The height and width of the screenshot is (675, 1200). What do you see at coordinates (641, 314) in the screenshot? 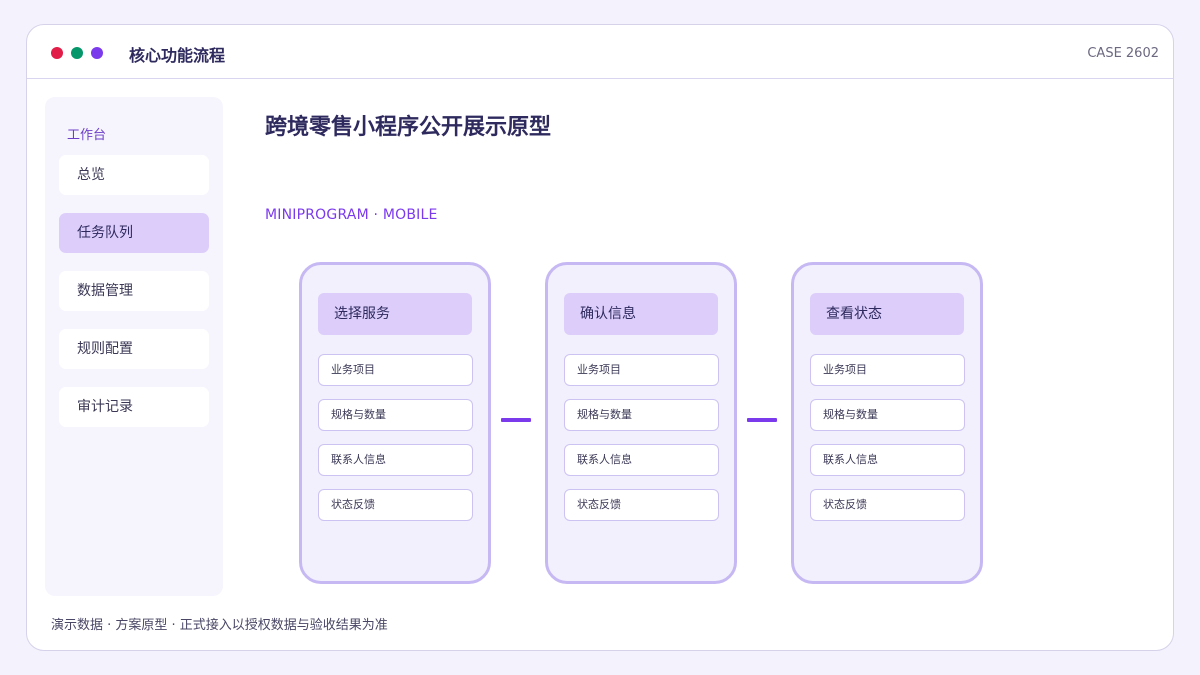
I see `screen-header: 确认信息` at bounding box center [641, 314].